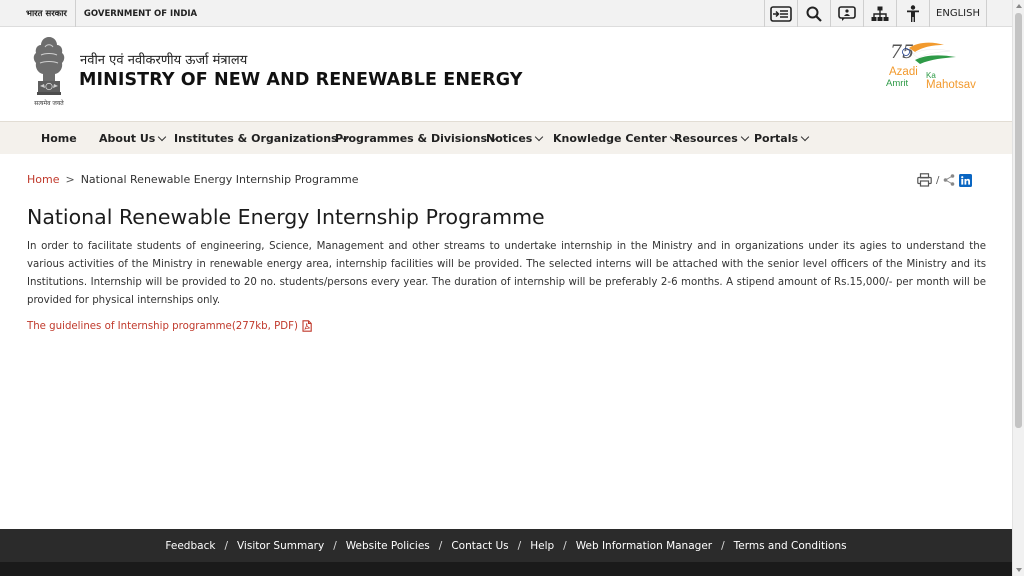  I want to click on nav-programmes-label: Programmes & Divisions, so click(411, 138).